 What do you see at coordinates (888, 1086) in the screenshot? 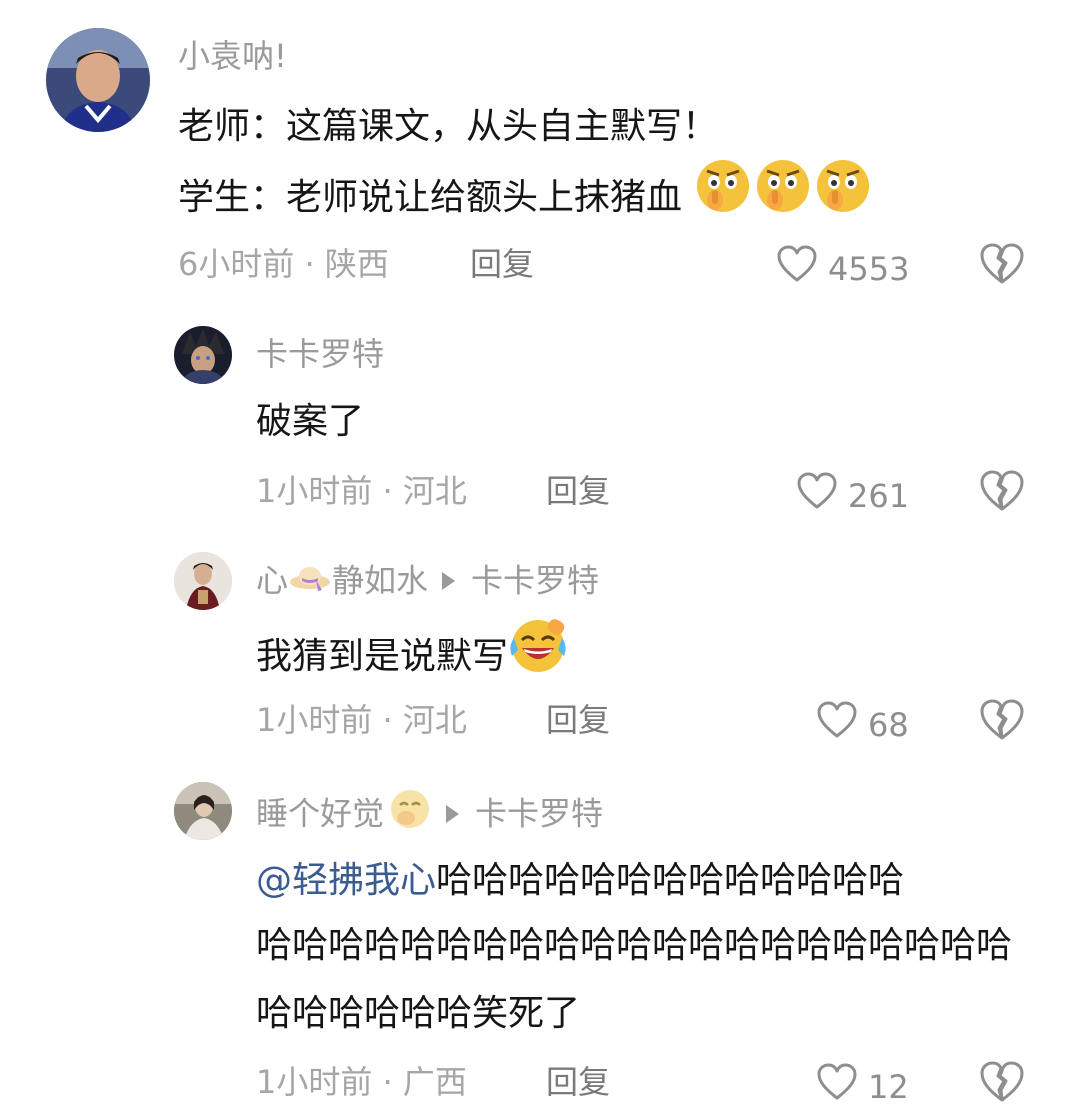
I see `like-count: 12` at bounding box center [888, 1086].